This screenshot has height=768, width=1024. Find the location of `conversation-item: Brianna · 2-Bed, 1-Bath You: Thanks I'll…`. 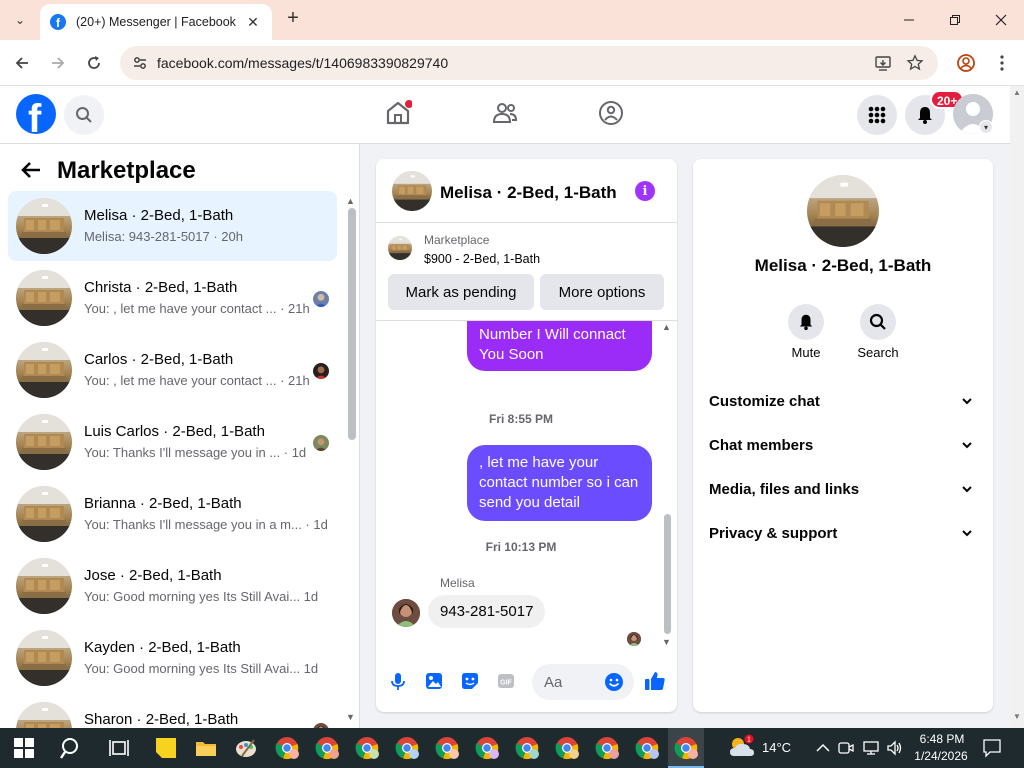

conversation-item: Brianna · 2-Bed, 1-Bath You: Thanks I'll… is located at coordinates (172, 514).